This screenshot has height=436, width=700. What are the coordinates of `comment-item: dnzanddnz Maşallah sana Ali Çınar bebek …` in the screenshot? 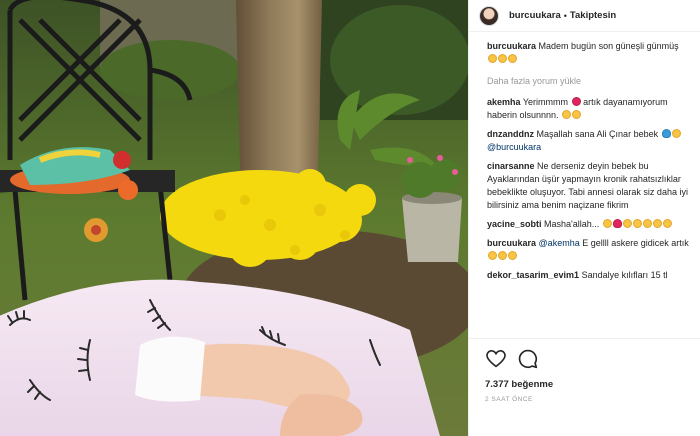 It's located at (589, 141).